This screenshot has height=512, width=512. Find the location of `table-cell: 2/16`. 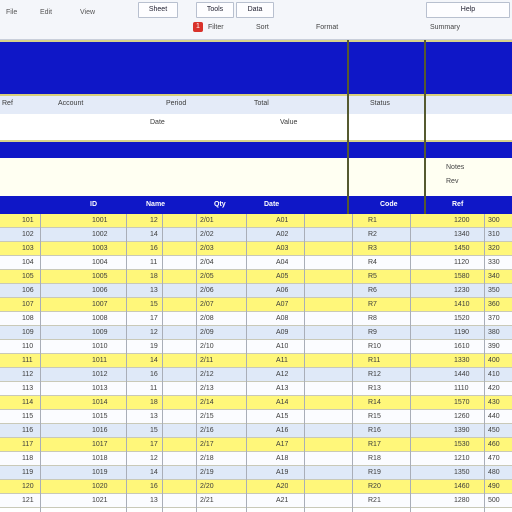

table-cell: 2/16 is located at coordinates (207, 430).